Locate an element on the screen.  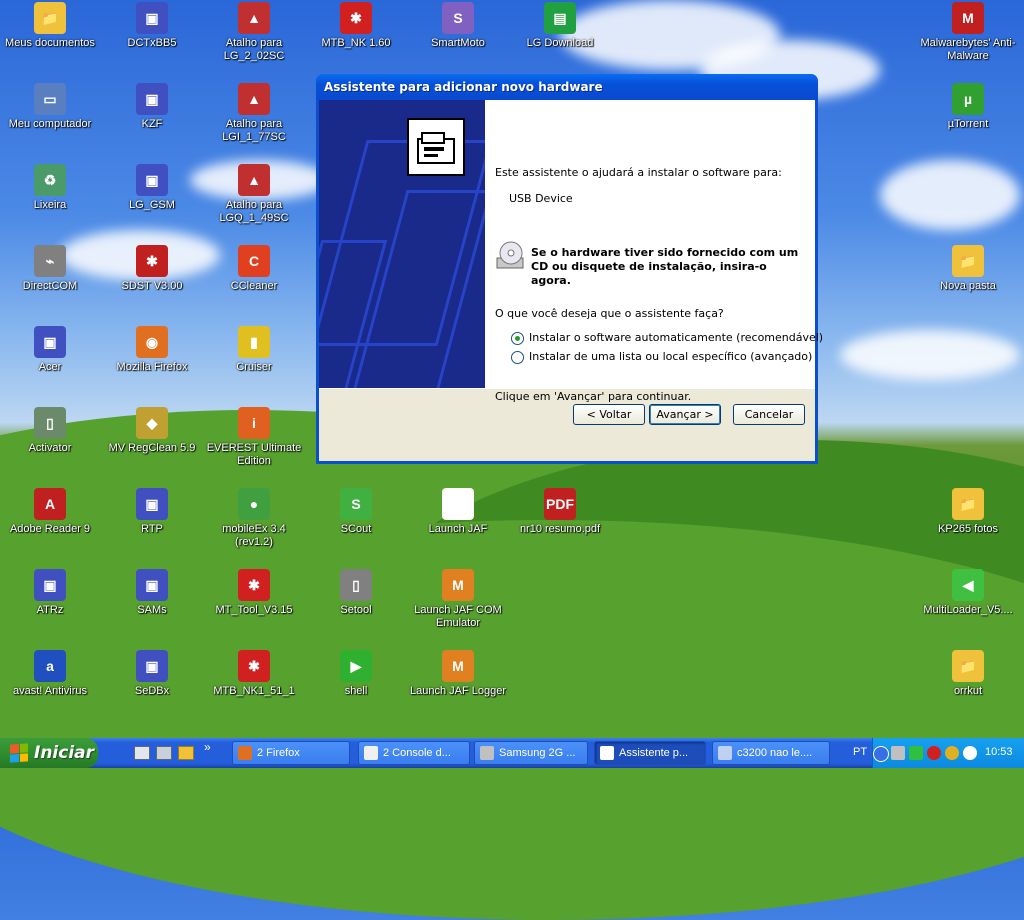
desktop-icon: ▲ Atalho para LGI_1_77SC is located at coordinates (254, 113).